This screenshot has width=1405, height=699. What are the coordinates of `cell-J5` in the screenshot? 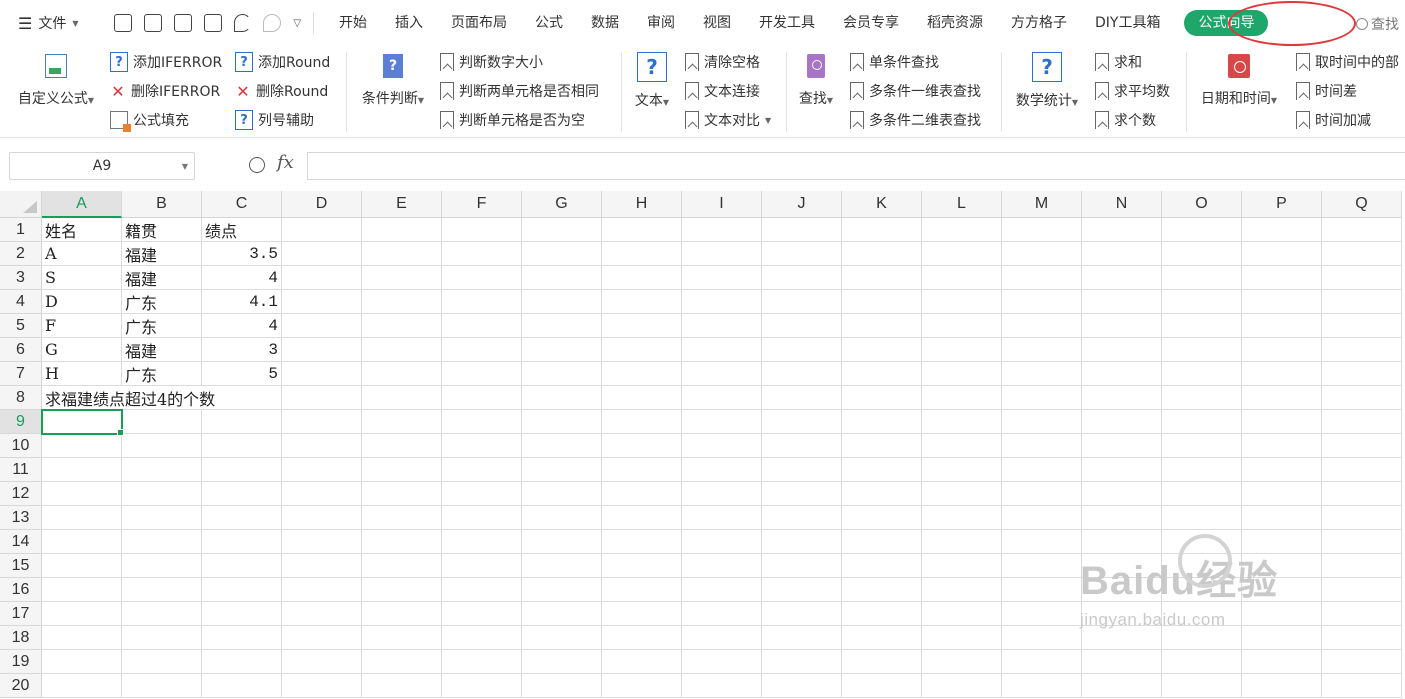 It's located at (802, 326).